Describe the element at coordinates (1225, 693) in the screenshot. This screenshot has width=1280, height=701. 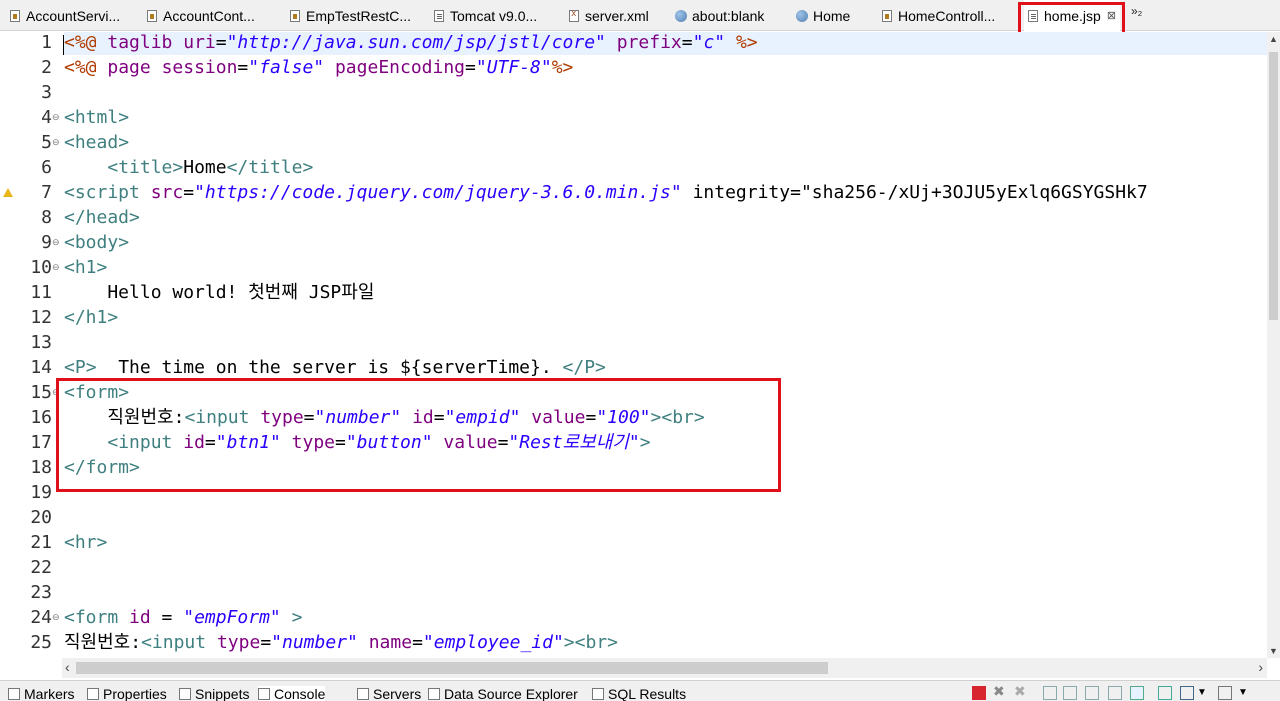
I see `new-console-icon` at that location.